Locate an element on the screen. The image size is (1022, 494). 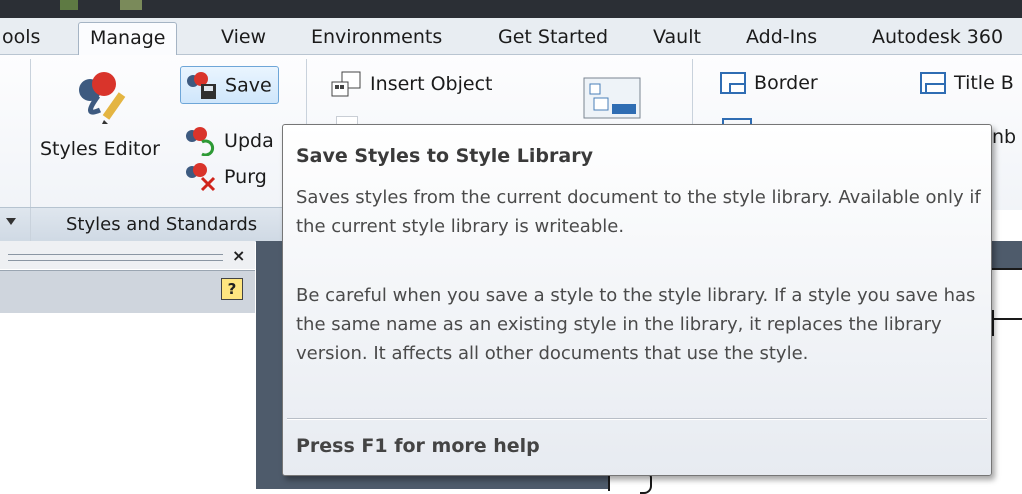
purge-styles-button: Purg is located at coordinates (225, 177).